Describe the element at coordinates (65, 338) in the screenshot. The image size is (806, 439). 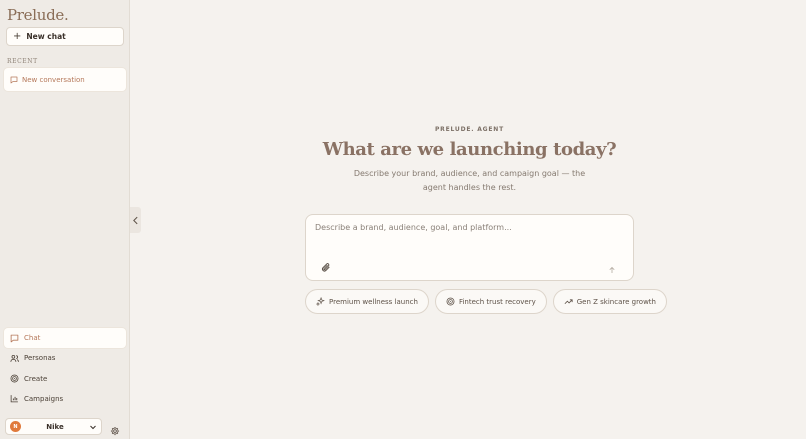
I see `nav-item-chat: Chat` at that location.